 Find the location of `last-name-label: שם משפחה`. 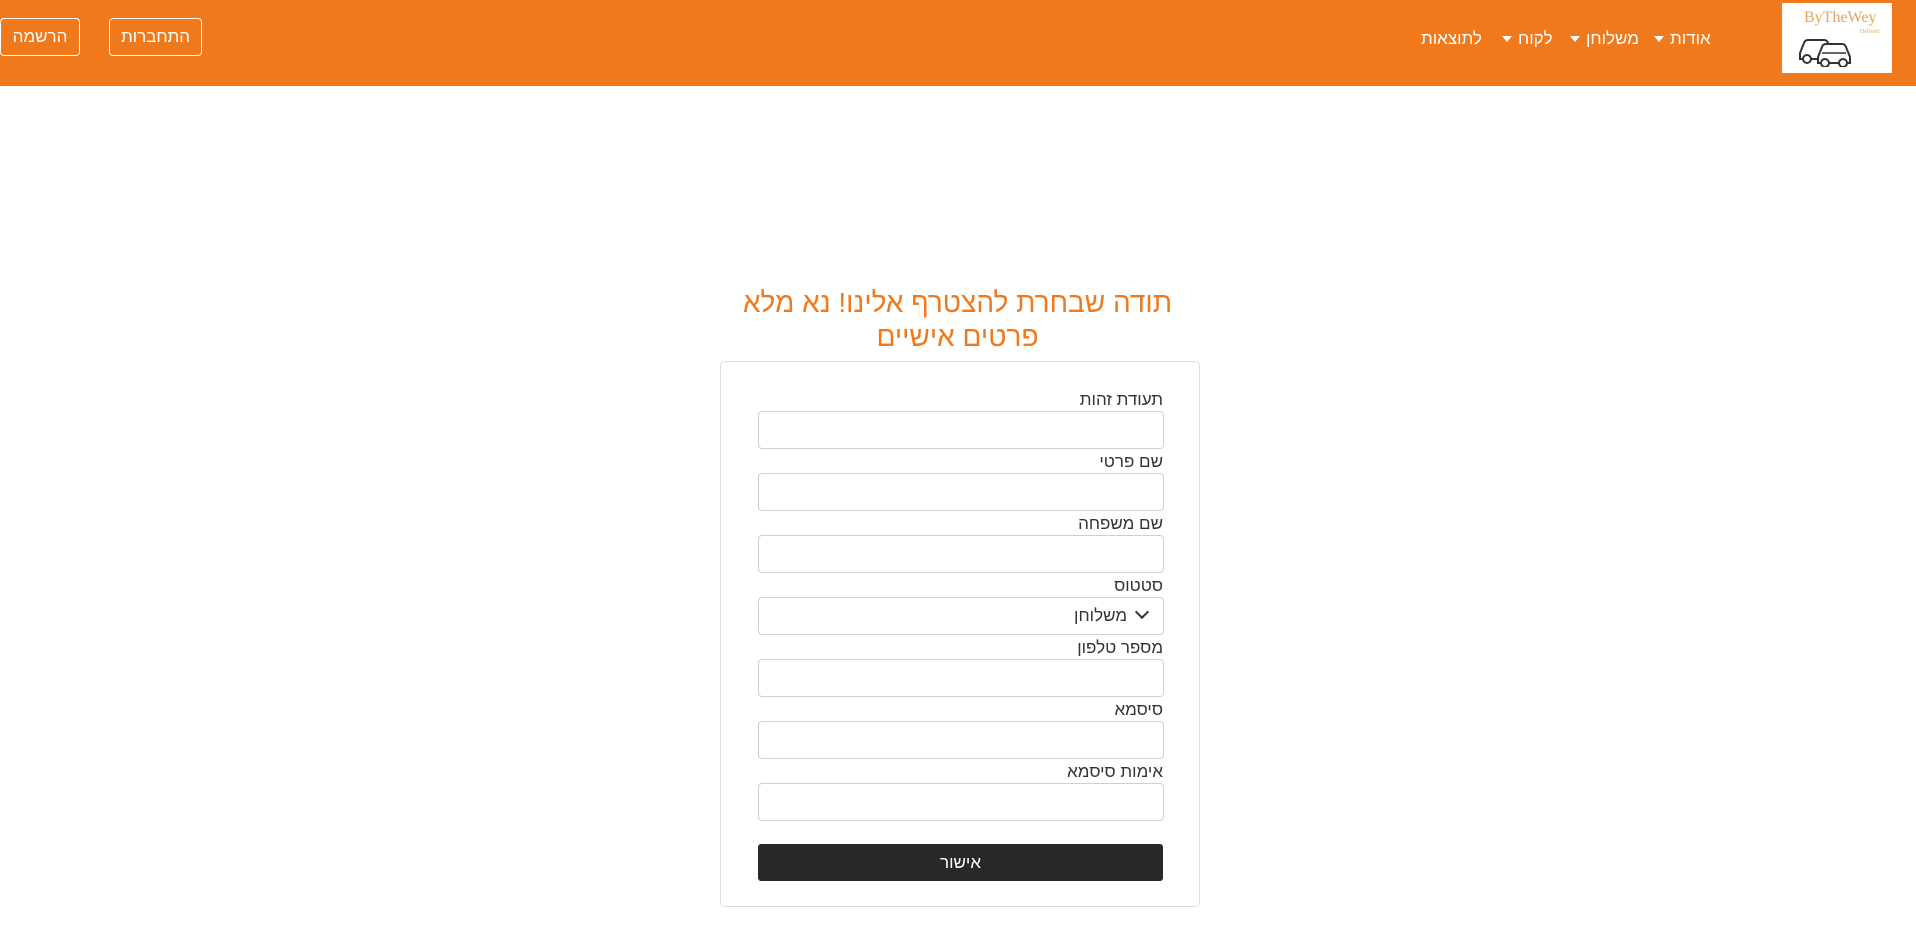

last-name-label: שם משפחה is located at coordinates (1120, 523).